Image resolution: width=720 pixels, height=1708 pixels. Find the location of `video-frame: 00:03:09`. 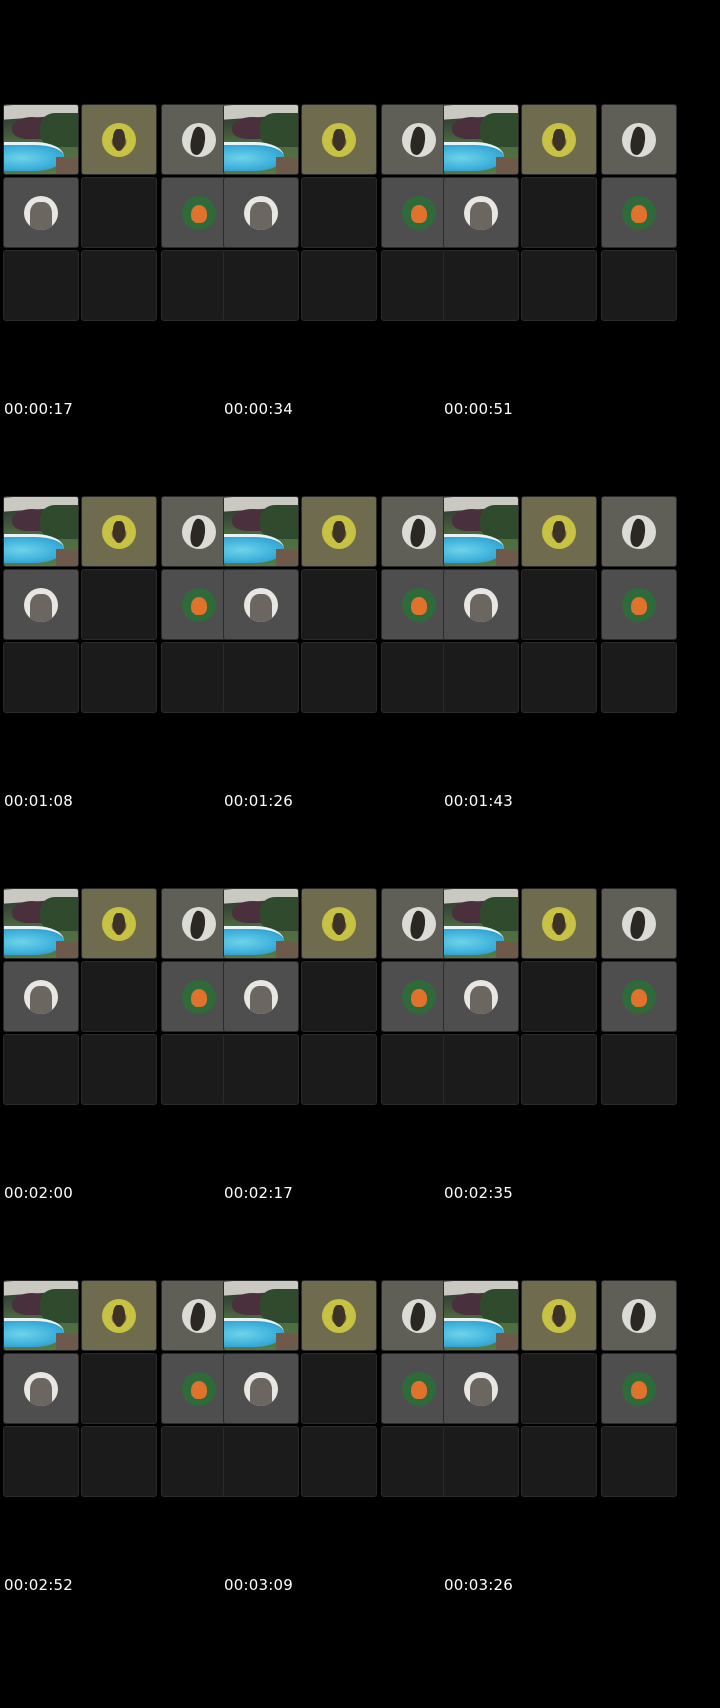

video-frame: 00:03:09 is located at coordinates (340, 1389).